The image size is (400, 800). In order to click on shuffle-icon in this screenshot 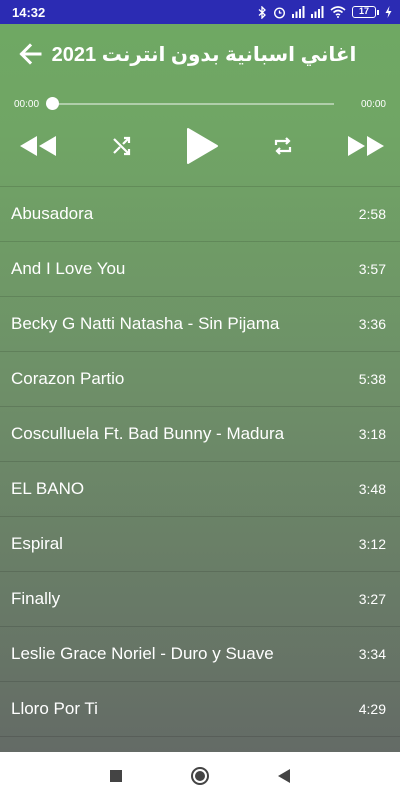, I will do `click(121, 146)`.